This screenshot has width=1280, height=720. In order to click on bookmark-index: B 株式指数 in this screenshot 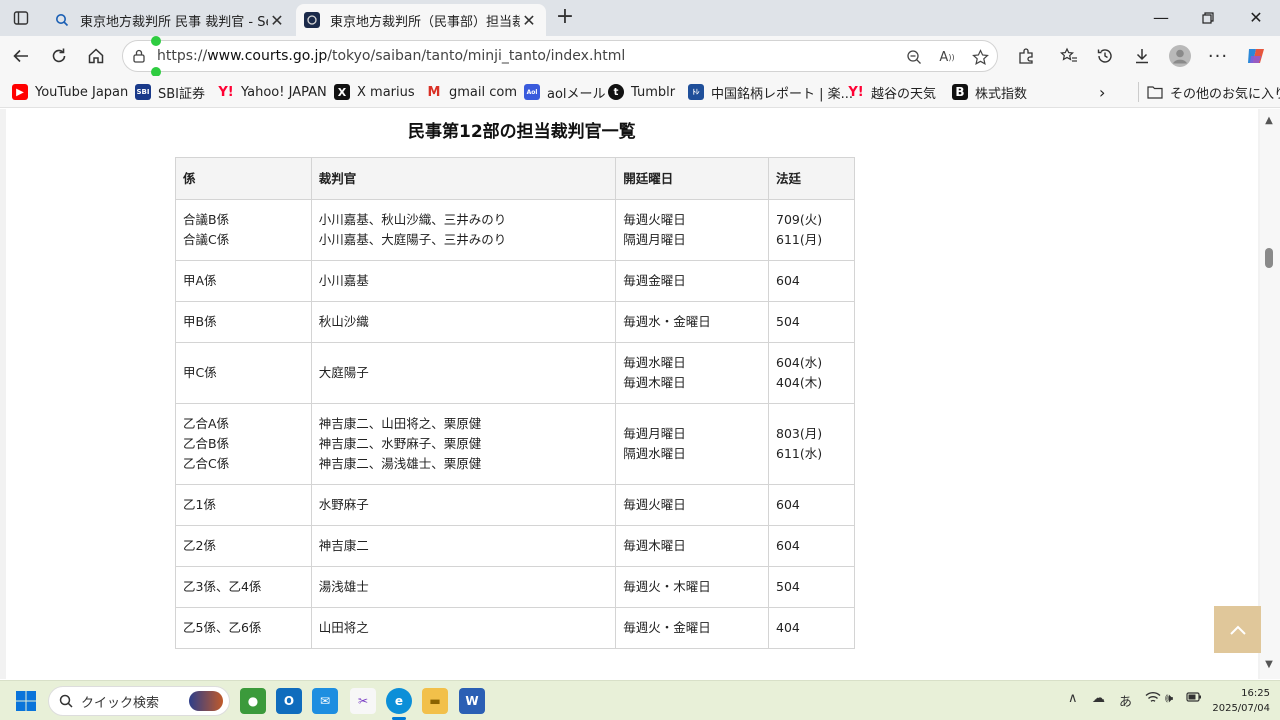, I will do `click(989, 92)`.